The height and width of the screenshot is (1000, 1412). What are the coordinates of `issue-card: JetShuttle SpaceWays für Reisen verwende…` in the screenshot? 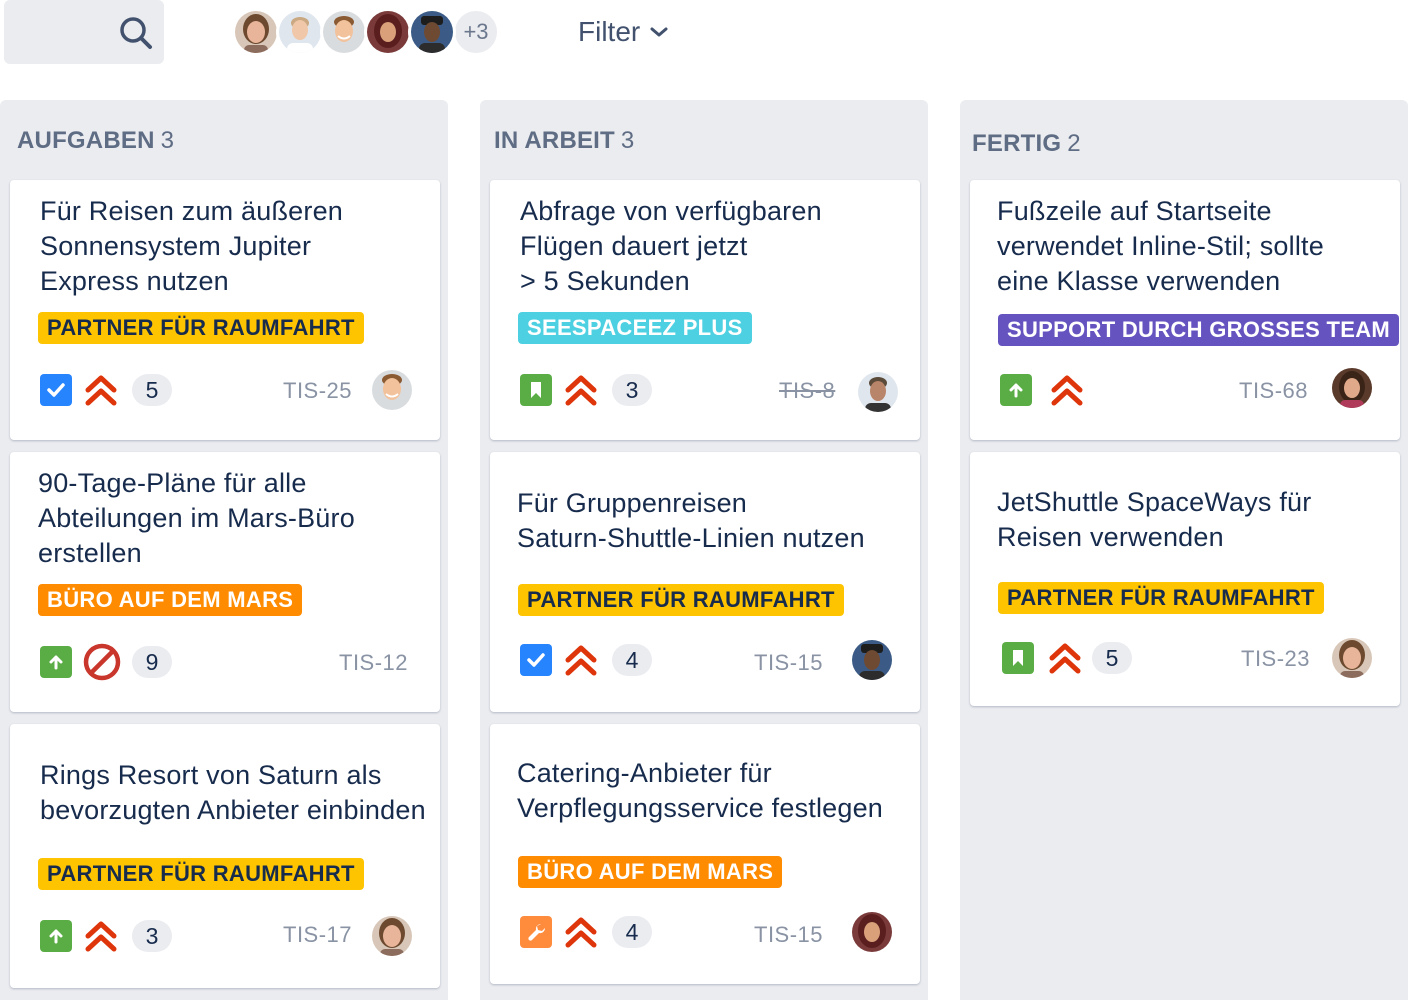 It's located at (1185, 579).